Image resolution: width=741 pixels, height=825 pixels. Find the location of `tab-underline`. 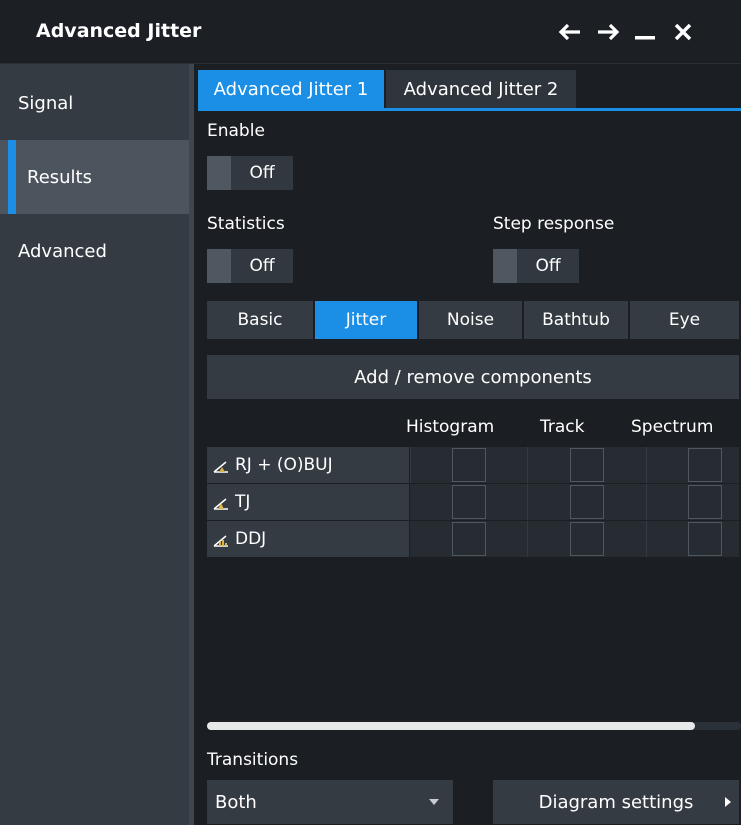

tab-underline is located at coordinates (469, 109).